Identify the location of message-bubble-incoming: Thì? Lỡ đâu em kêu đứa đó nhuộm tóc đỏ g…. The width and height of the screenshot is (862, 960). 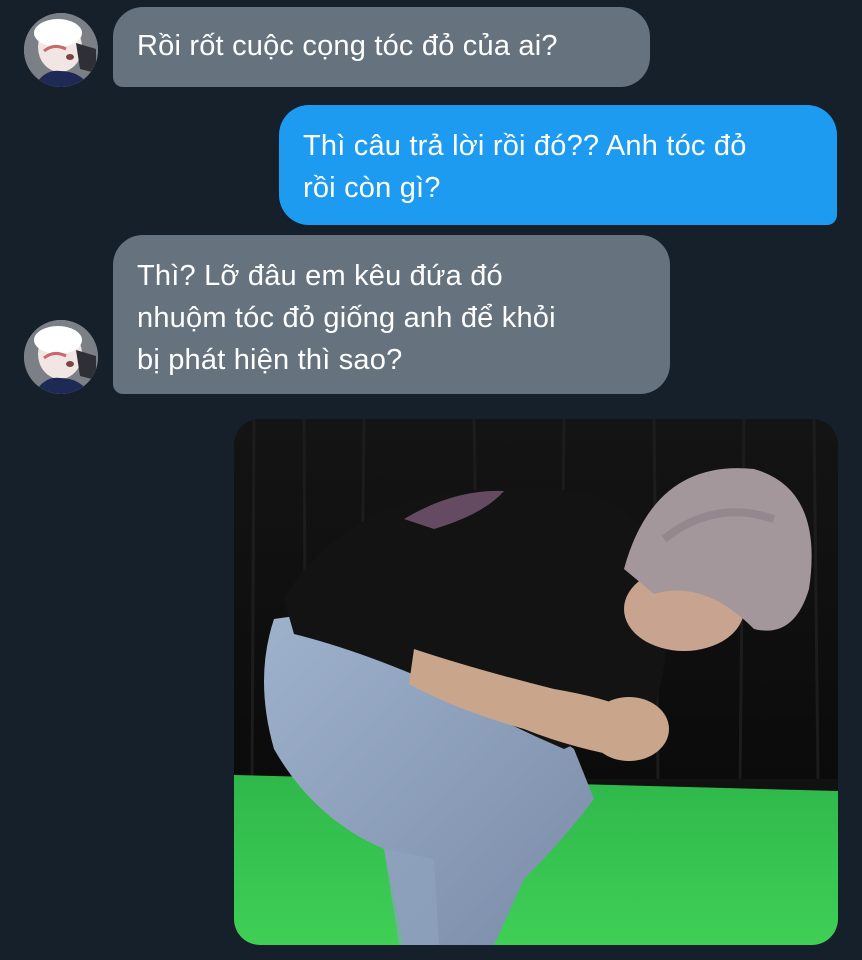
(391, 314).